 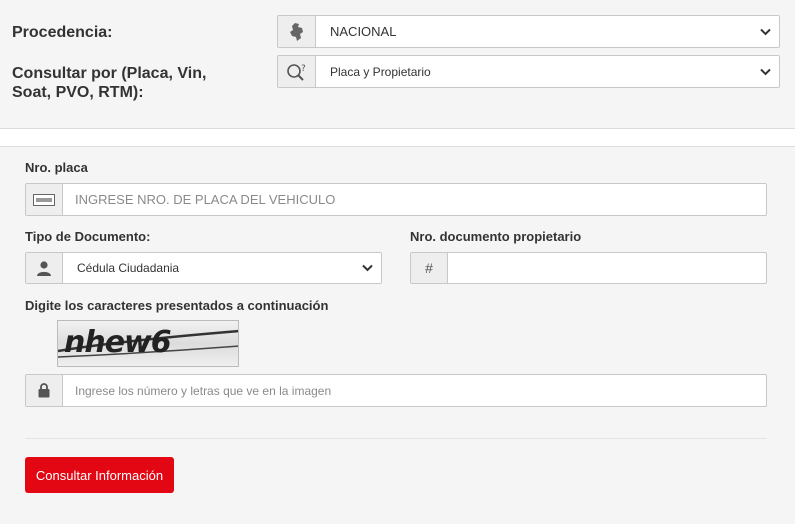 What do you see at coordinates (205, 199) in the screenshot?
I see `placa-placeholder: INGRESE NRO. DE PLACA DEL VEHICULO` at bounding box center [205, 199].